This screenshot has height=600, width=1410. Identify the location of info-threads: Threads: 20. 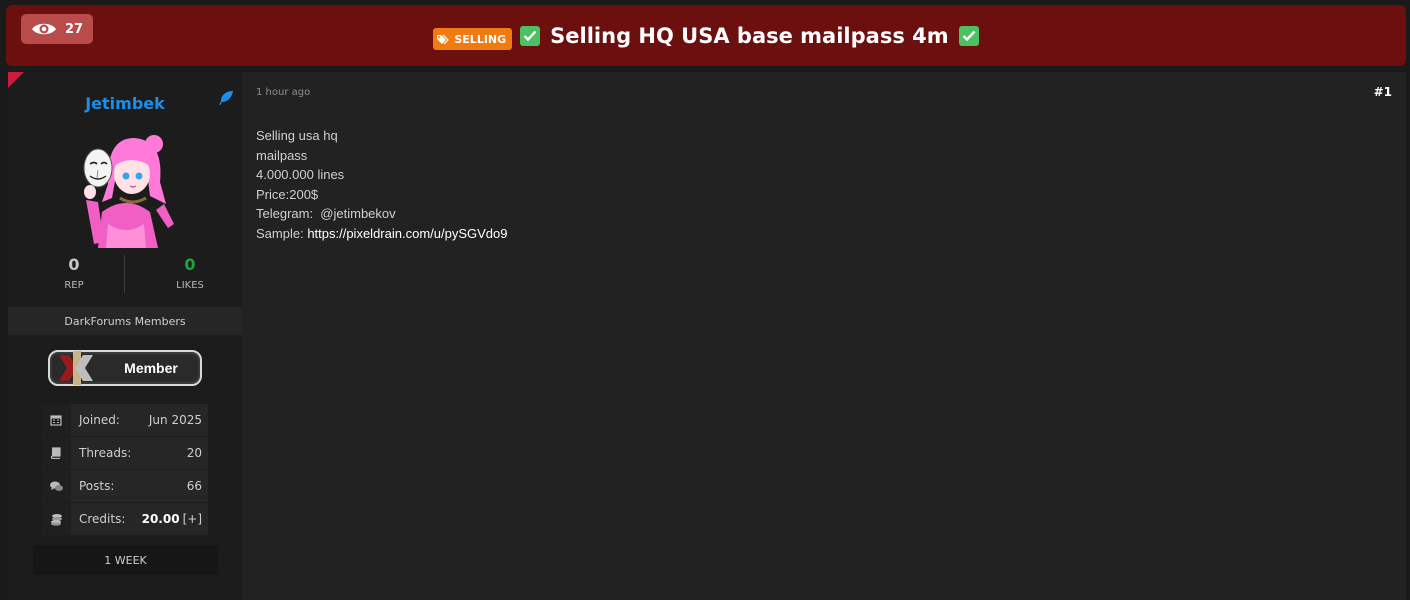
(124, 453).